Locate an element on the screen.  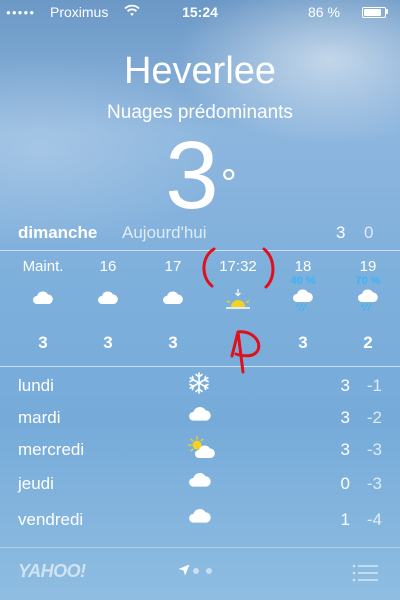
annotation-arrow is located at coordinates (245, 352).